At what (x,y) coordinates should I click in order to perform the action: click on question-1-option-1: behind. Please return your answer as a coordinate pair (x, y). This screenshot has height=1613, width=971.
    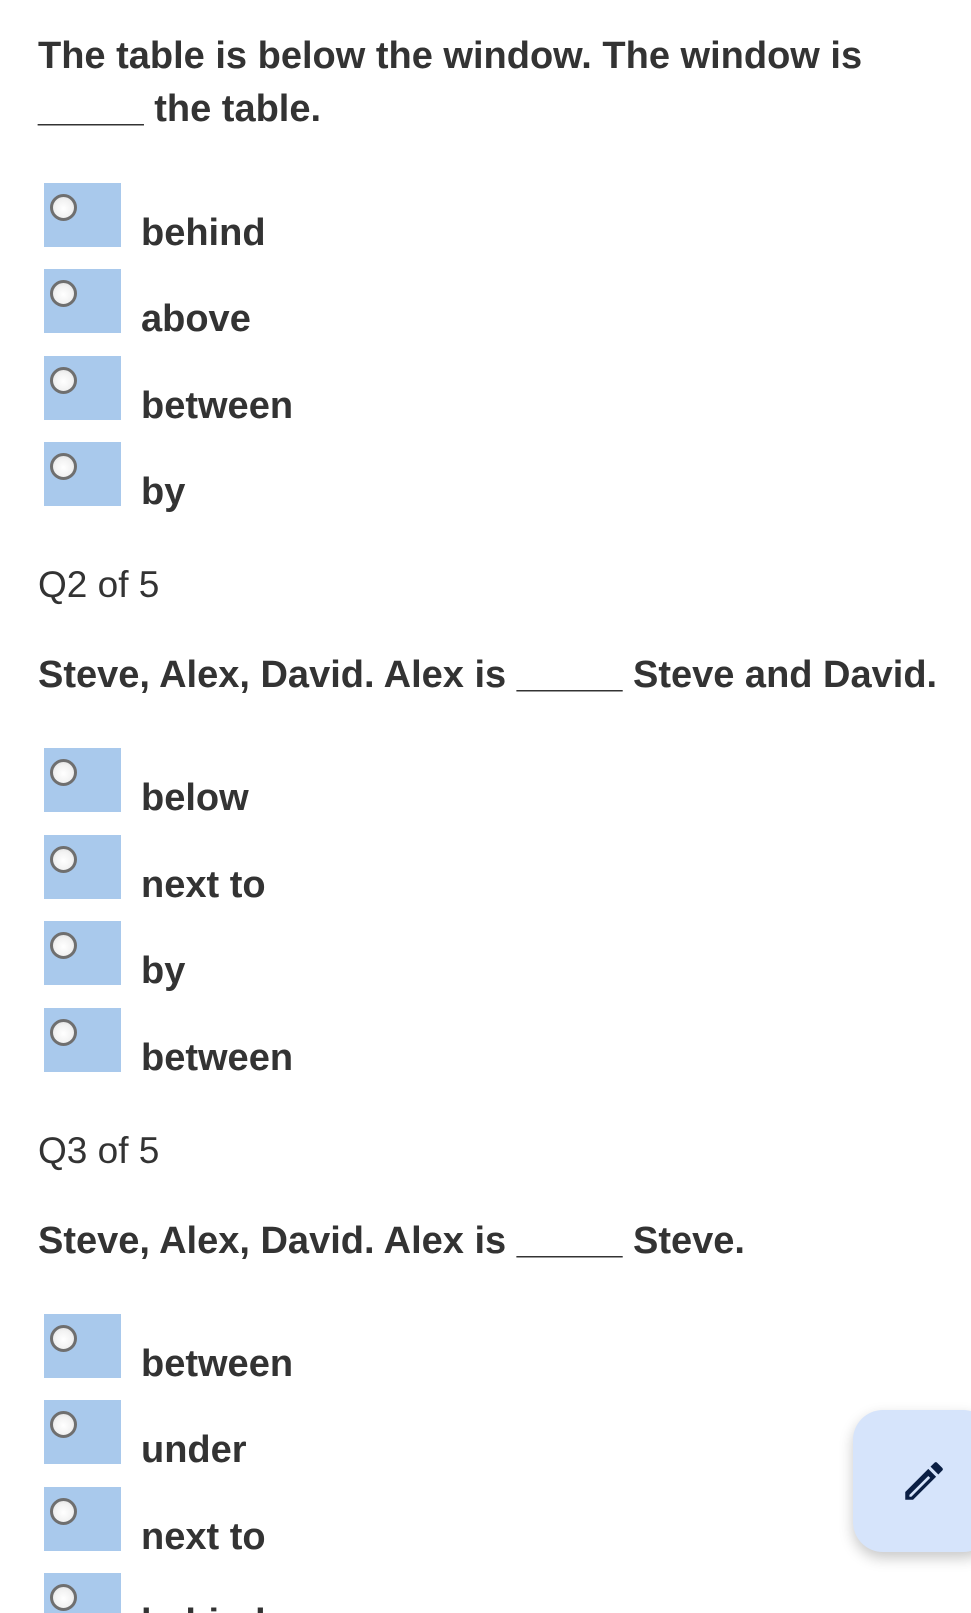
    Looking at the image, I should click on (244, 218).